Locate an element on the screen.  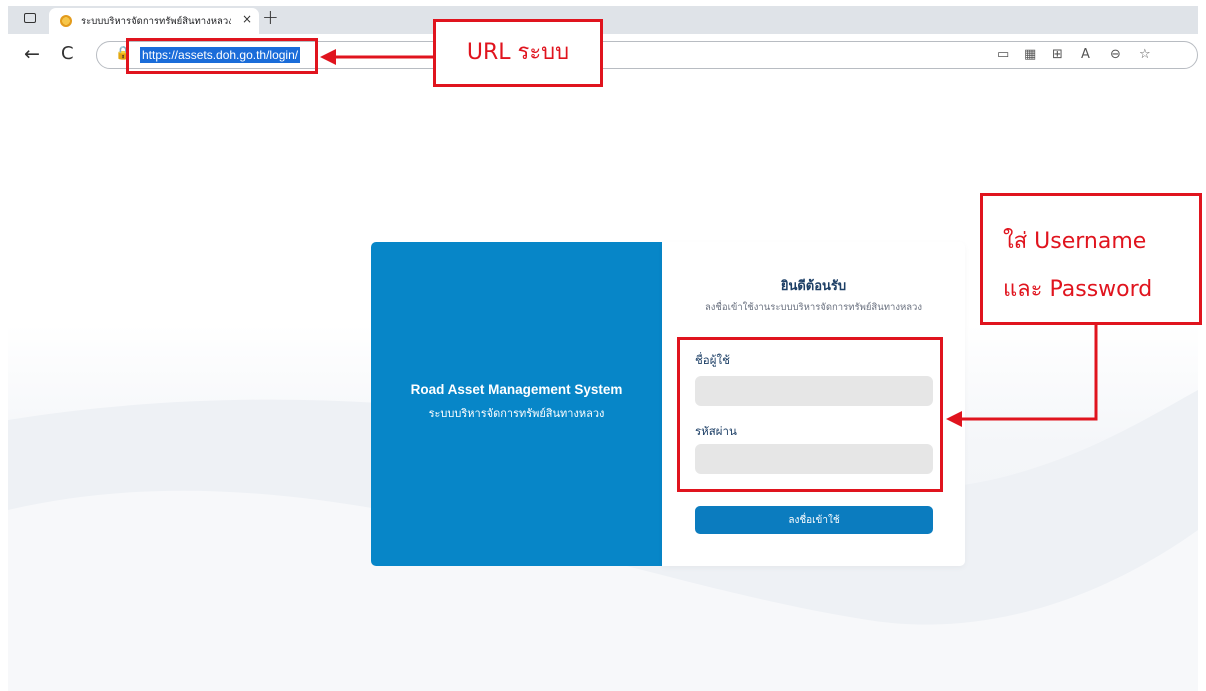
login-button: ลงชื่อเข้าใช้ is located at coordinates (814, 520).